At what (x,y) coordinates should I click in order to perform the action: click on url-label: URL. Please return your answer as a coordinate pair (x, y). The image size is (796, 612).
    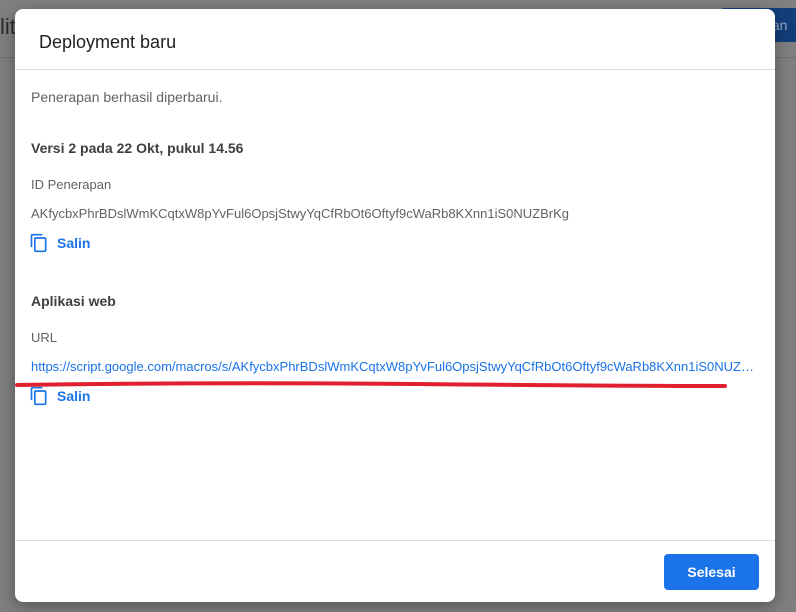
    Looking at the image, I should click on (44, 337).